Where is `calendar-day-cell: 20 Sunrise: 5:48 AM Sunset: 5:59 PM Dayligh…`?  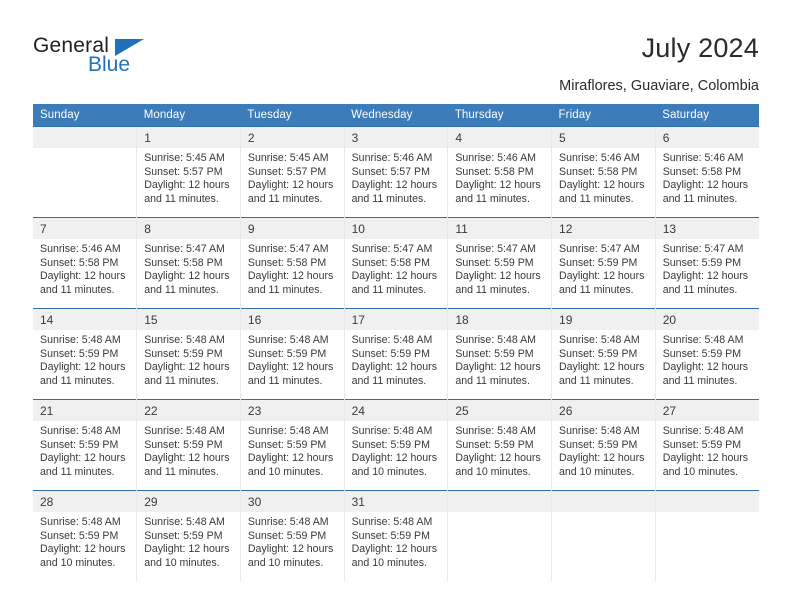
calendar-day-cell: 20 Sunrise: 5:48 AM Sunset: 5:59 PM Dayligh… is located at coordinates (706, 354).